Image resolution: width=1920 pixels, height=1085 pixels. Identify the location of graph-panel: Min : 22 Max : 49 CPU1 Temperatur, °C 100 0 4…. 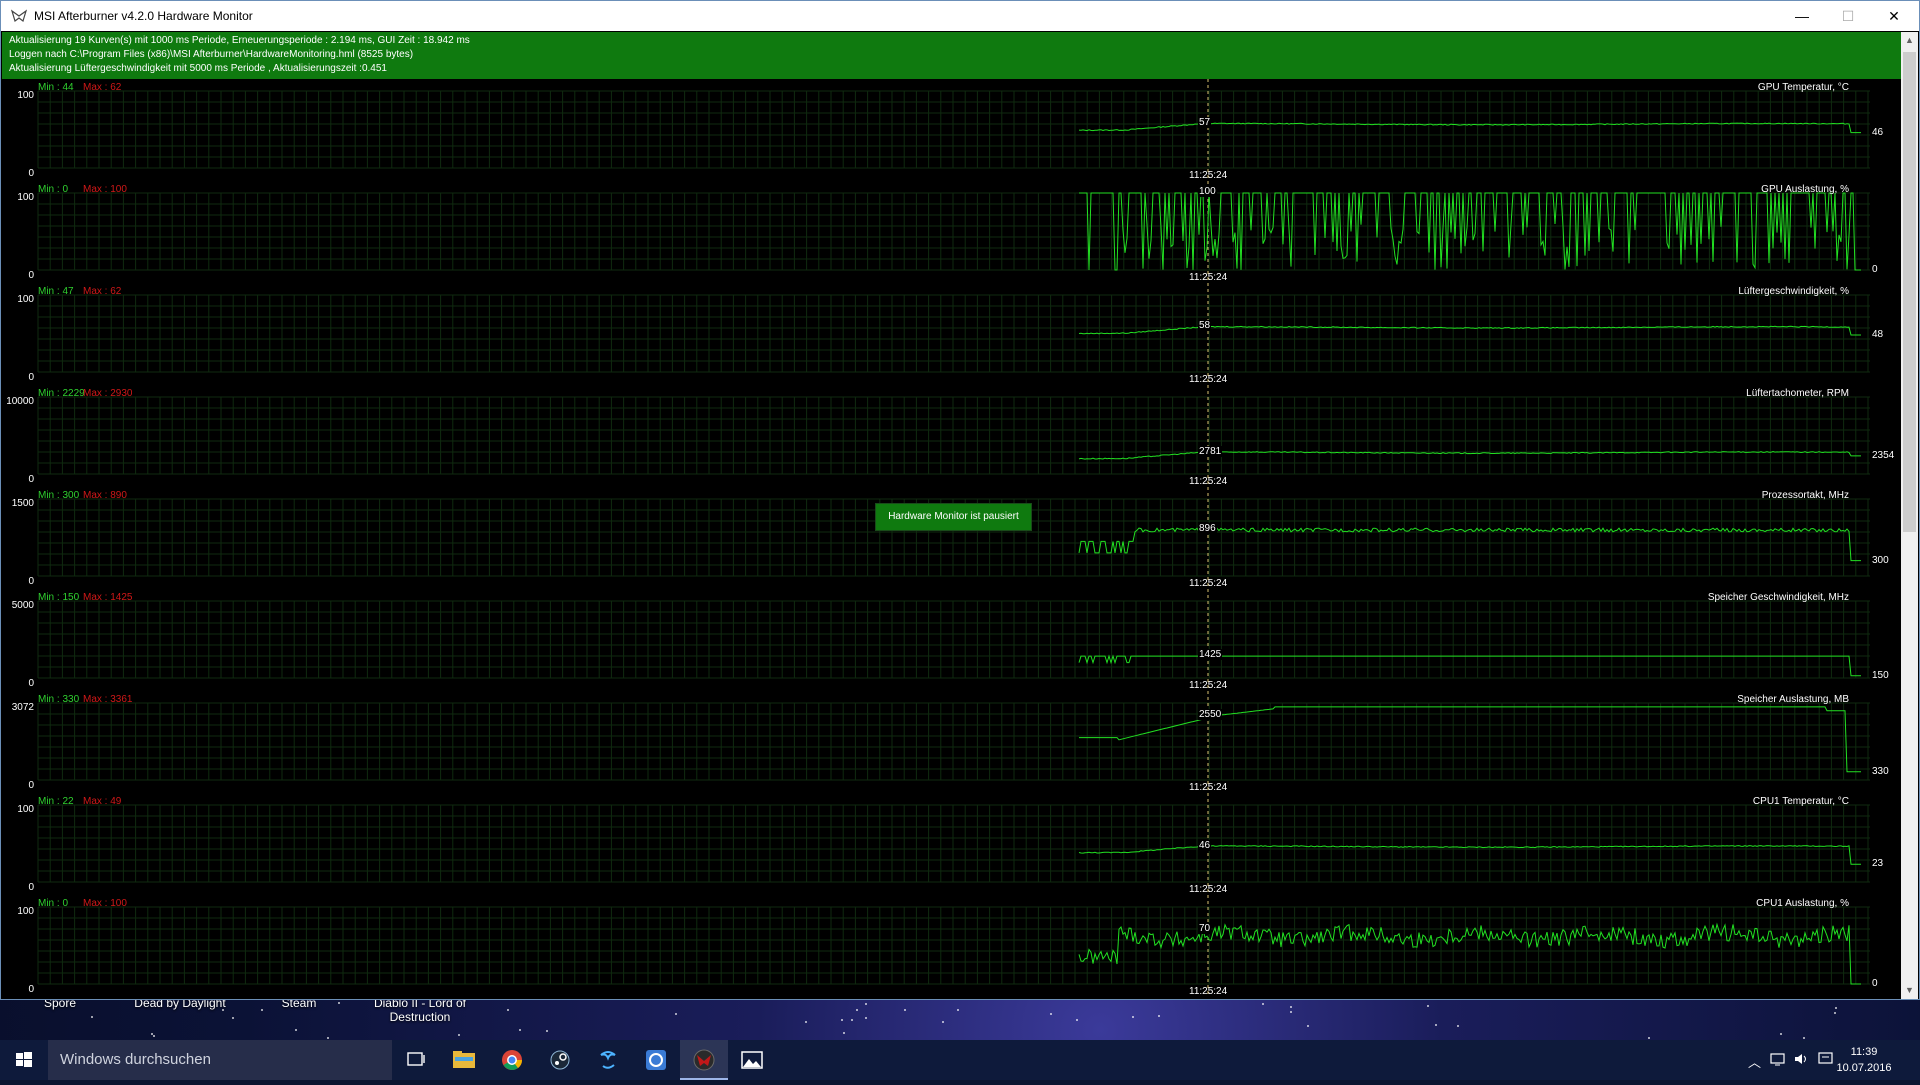
(951, 844).